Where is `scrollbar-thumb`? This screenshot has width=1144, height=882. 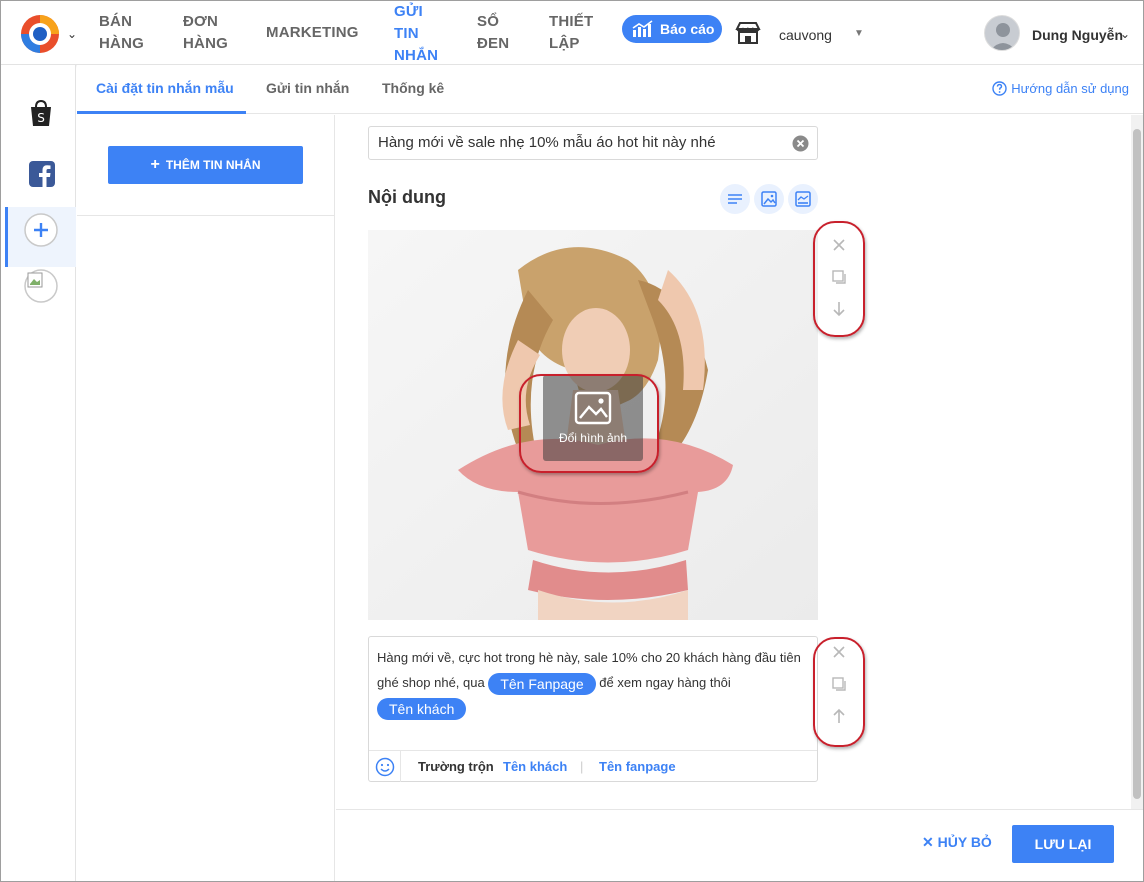 scrollbar-thumb is located at coordinates (1137, 464).